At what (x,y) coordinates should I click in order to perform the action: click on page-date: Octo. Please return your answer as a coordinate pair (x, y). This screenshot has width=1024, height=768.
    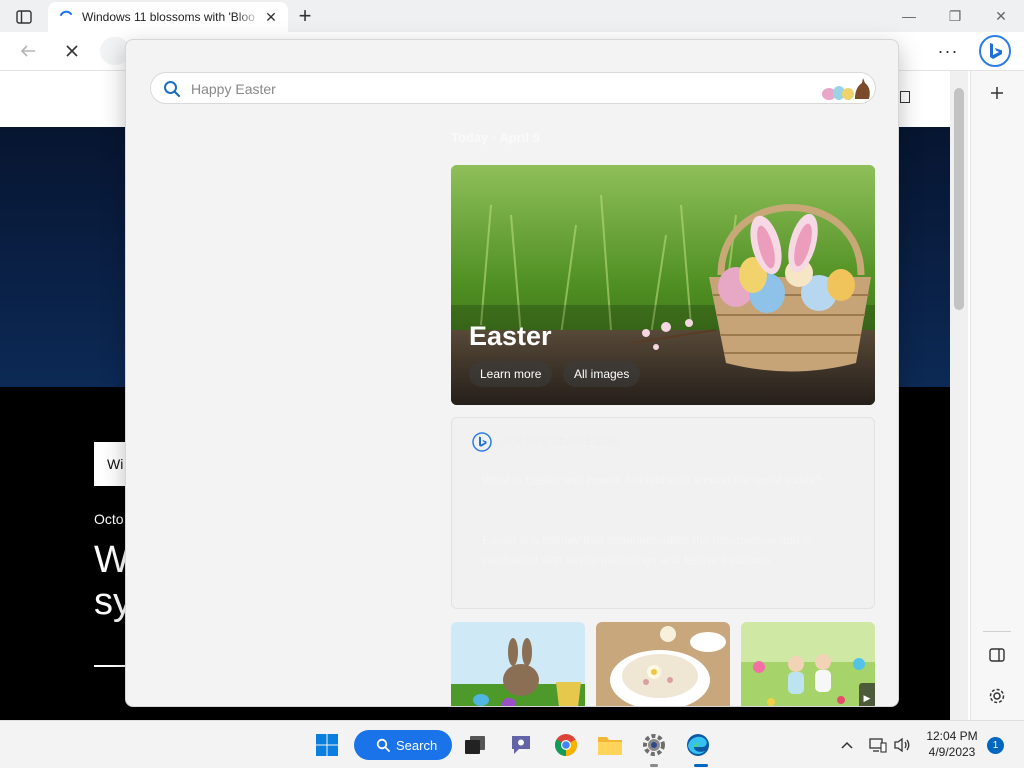
    Looking at the image, I should click on (109, 519).